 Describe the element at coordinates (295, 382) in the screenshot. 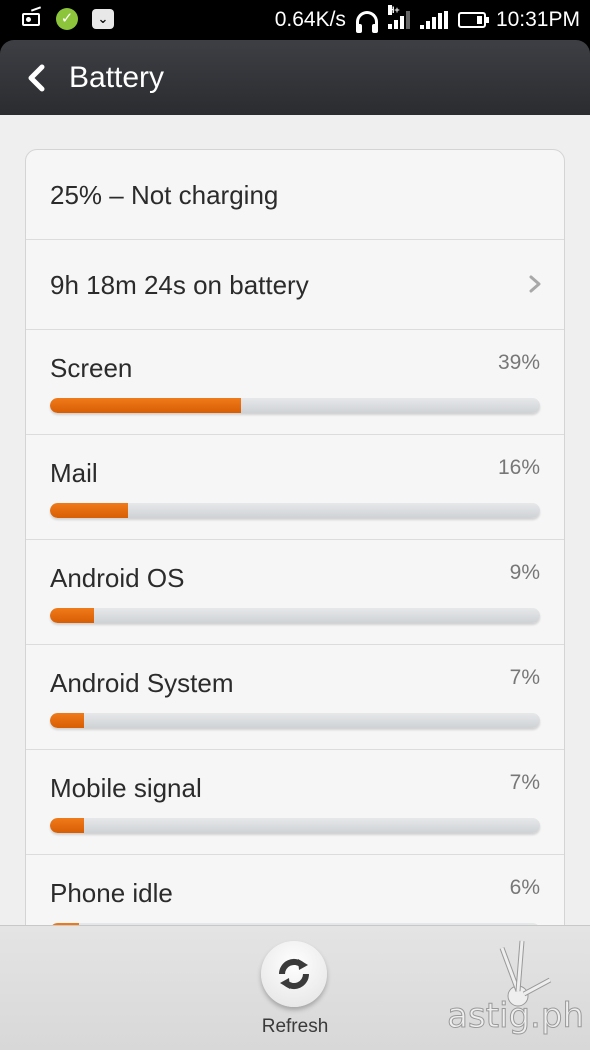

I see `usage-row: Screen 39%` at that location.